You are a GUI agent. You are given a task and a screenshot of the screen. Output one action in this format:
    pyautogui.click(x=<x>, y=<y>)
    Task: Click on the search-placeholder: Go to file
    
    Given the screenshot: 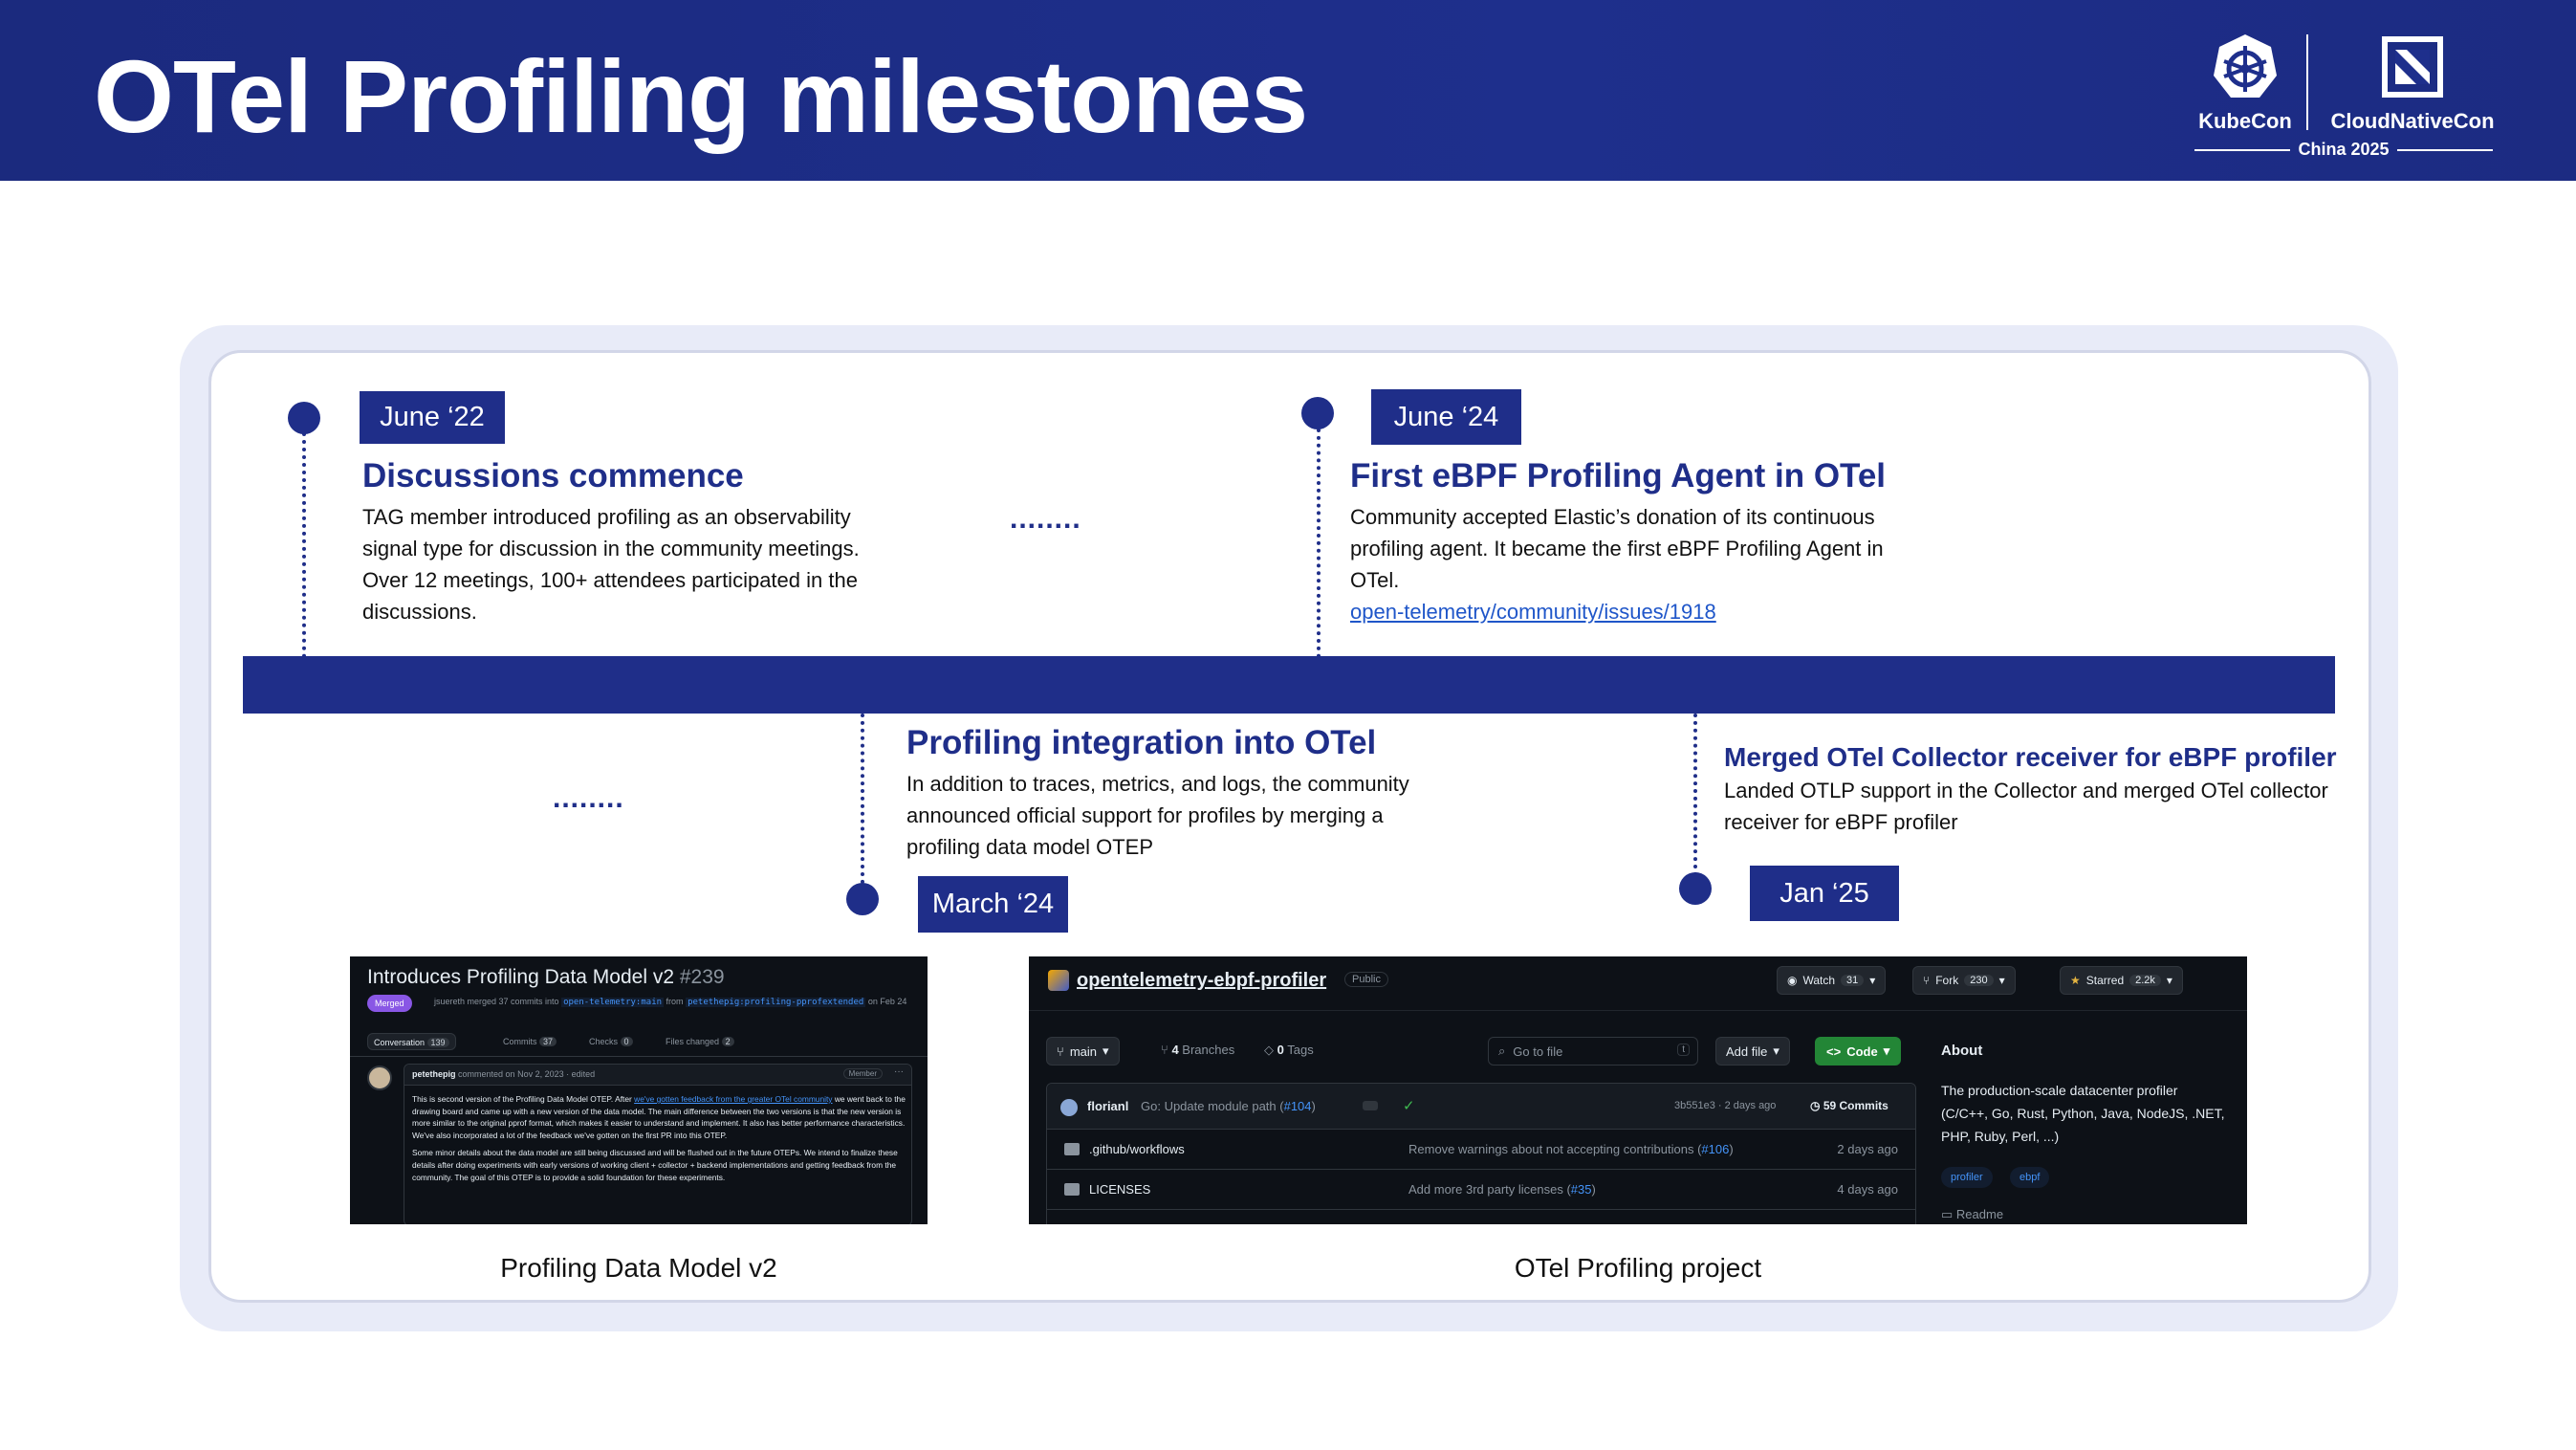 What is the action you would take?
    pyautogui.click(x=1538, y=1051)
    